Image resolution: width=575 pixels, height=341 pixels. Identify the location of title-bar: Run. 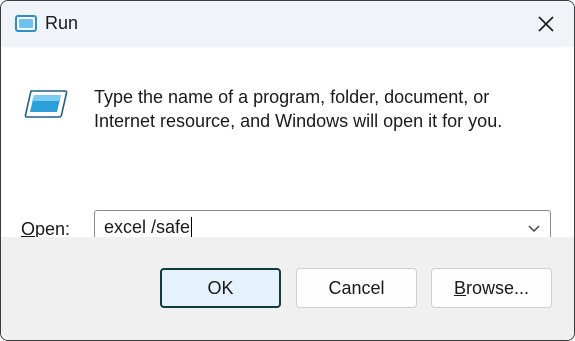
(287, 24).